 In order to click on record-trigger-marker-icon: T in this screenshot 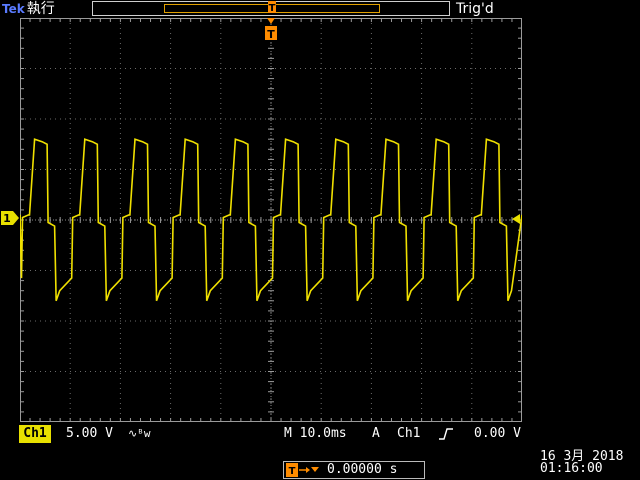, I will do `click(272, 7)`.